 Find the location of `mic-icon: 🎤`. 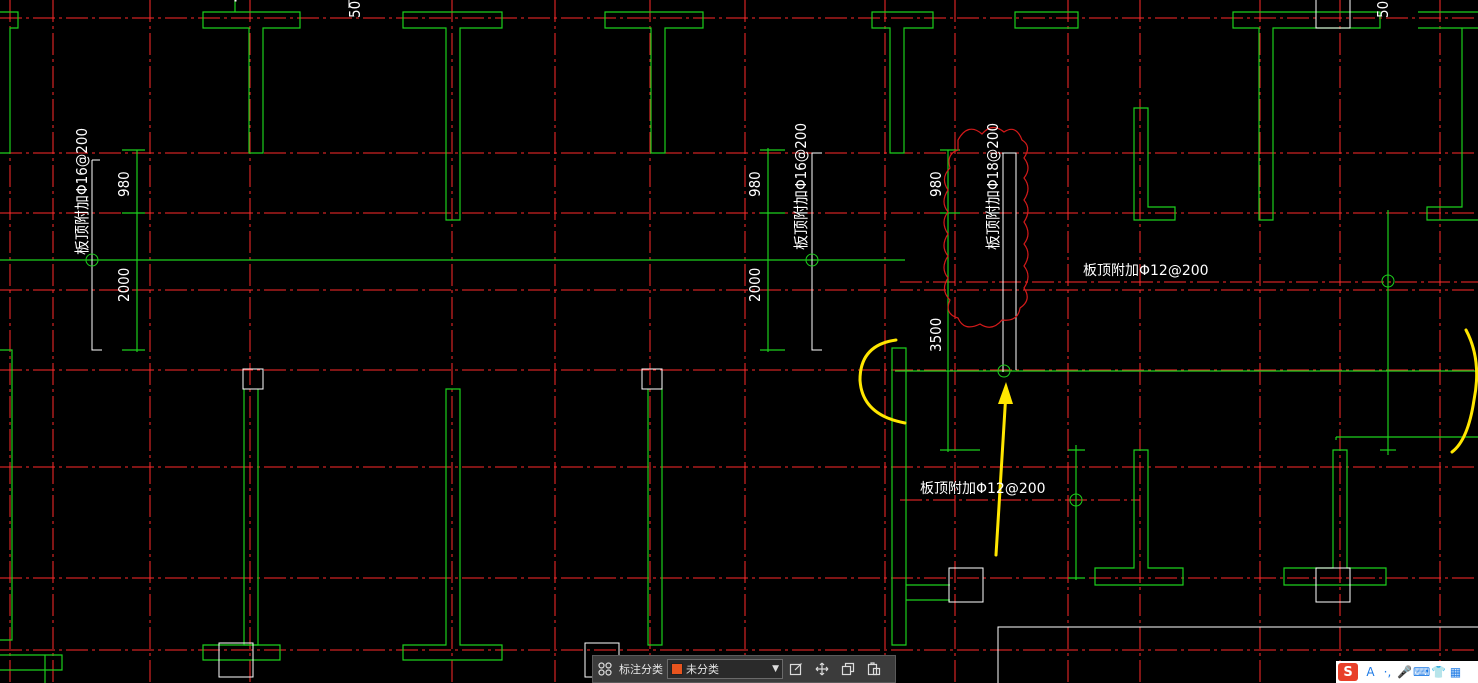

mic-icon: 🎤 is located at coordinates (1404, 672).